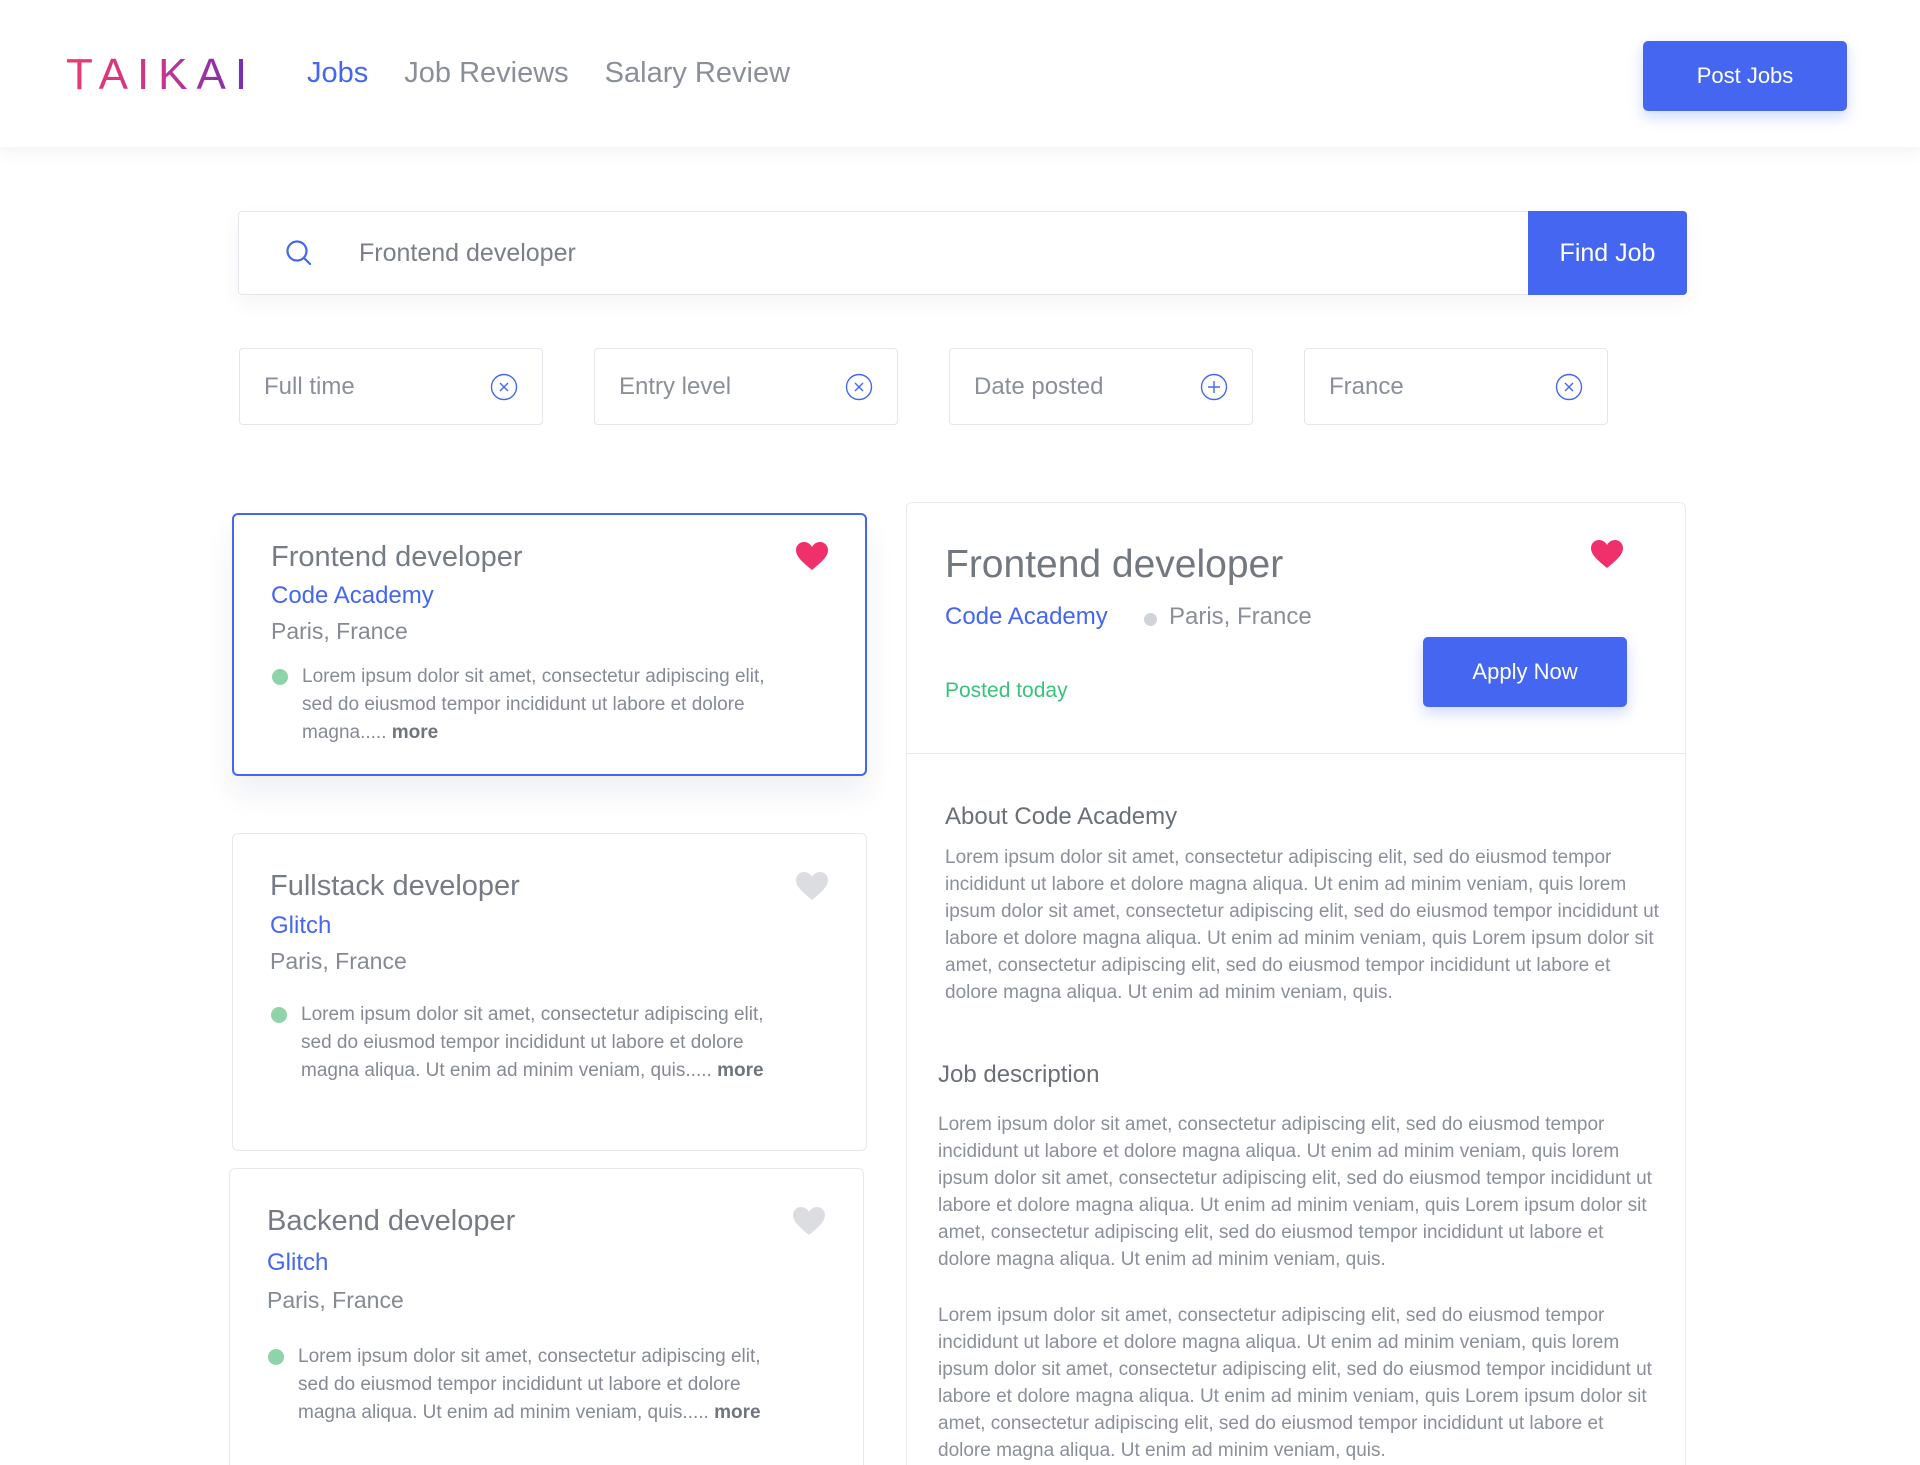 The width and height of the screenshot is (1920, 1465). Describe the element at coordinates (697, 73) in the screenshot. I see `nav-item-salary-review: Salary Review` at that location.